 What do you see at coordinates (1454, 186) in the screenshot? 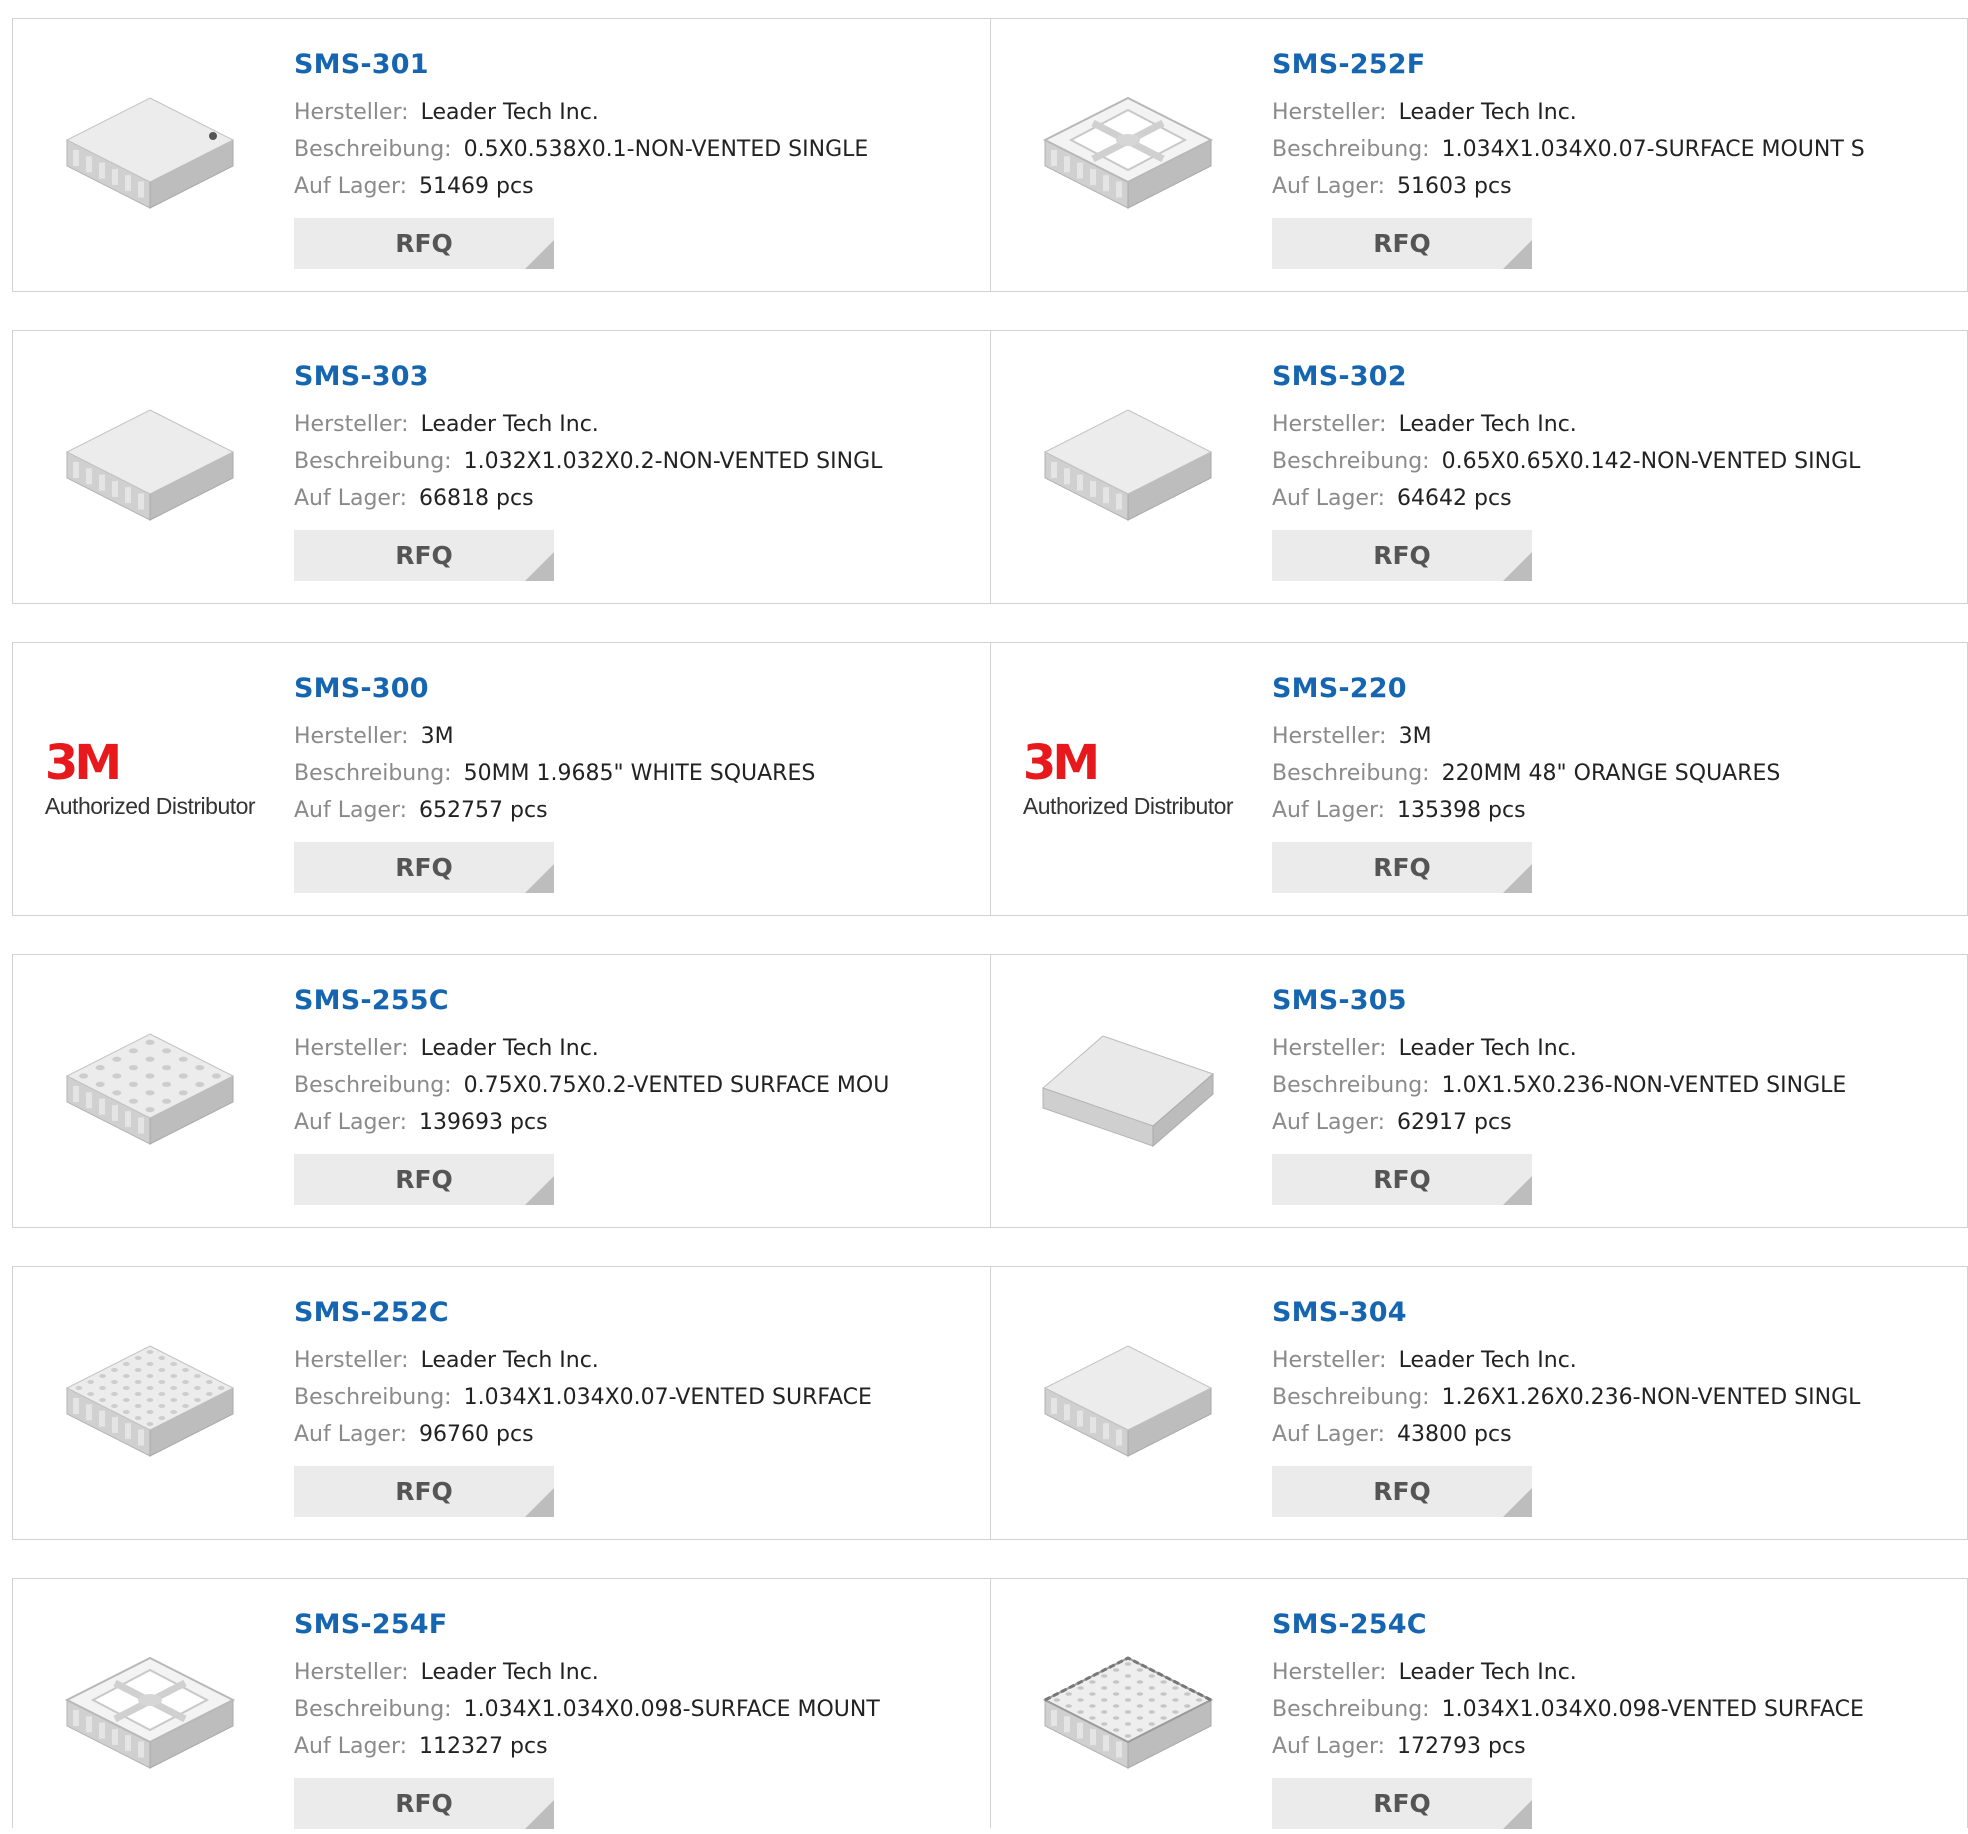
I see `stock-value: 51603 pcs` at bounding box center [1454, 186].